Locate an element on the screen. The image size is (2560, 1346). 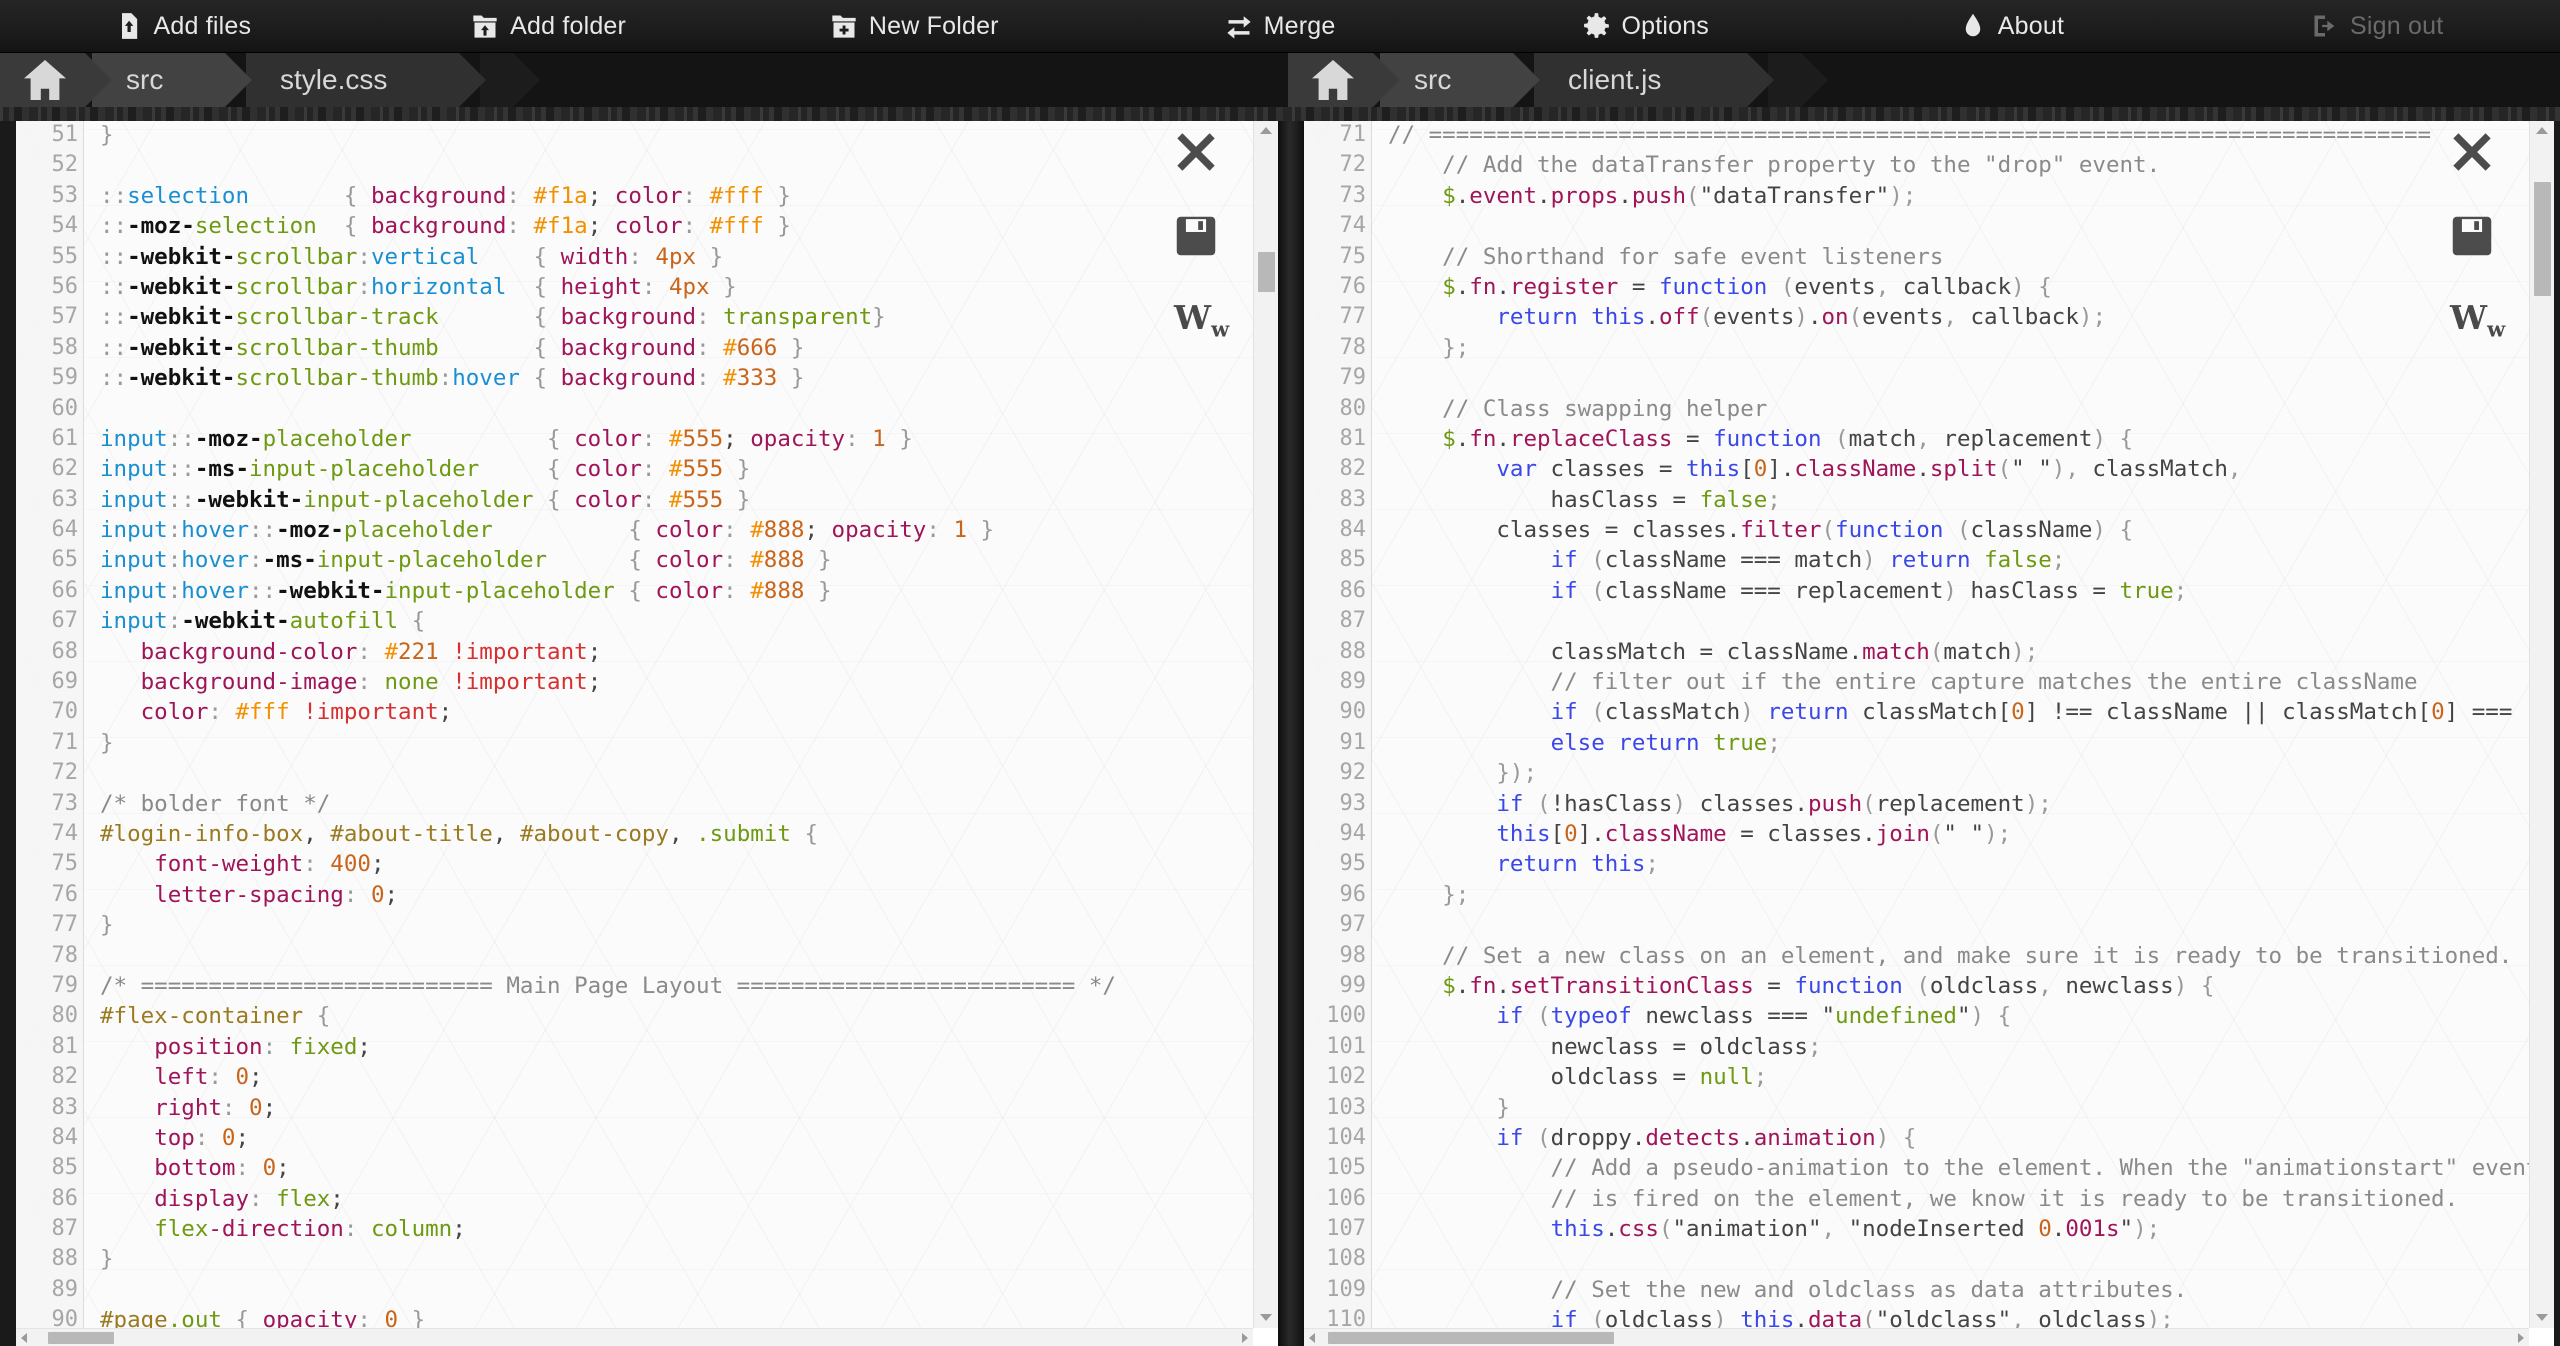
merge-arrows-icon is located at coordinates (1239, 26).